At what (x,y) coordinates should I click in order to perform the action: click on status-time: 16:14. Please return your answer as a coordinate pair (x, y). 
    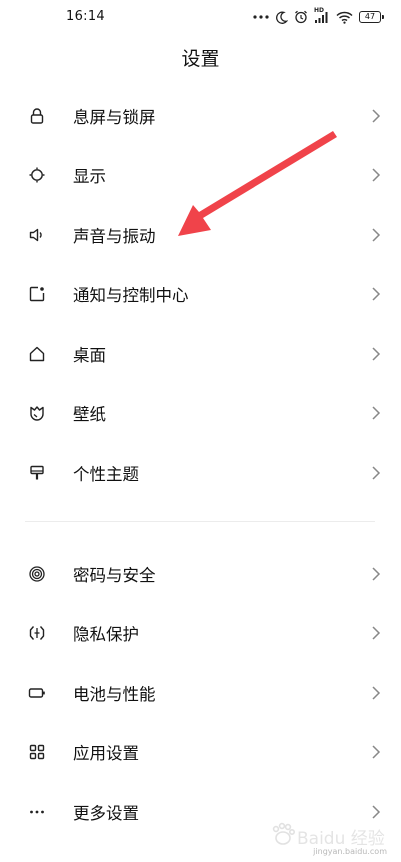
    Looking at the image, I should click on (85, 16).